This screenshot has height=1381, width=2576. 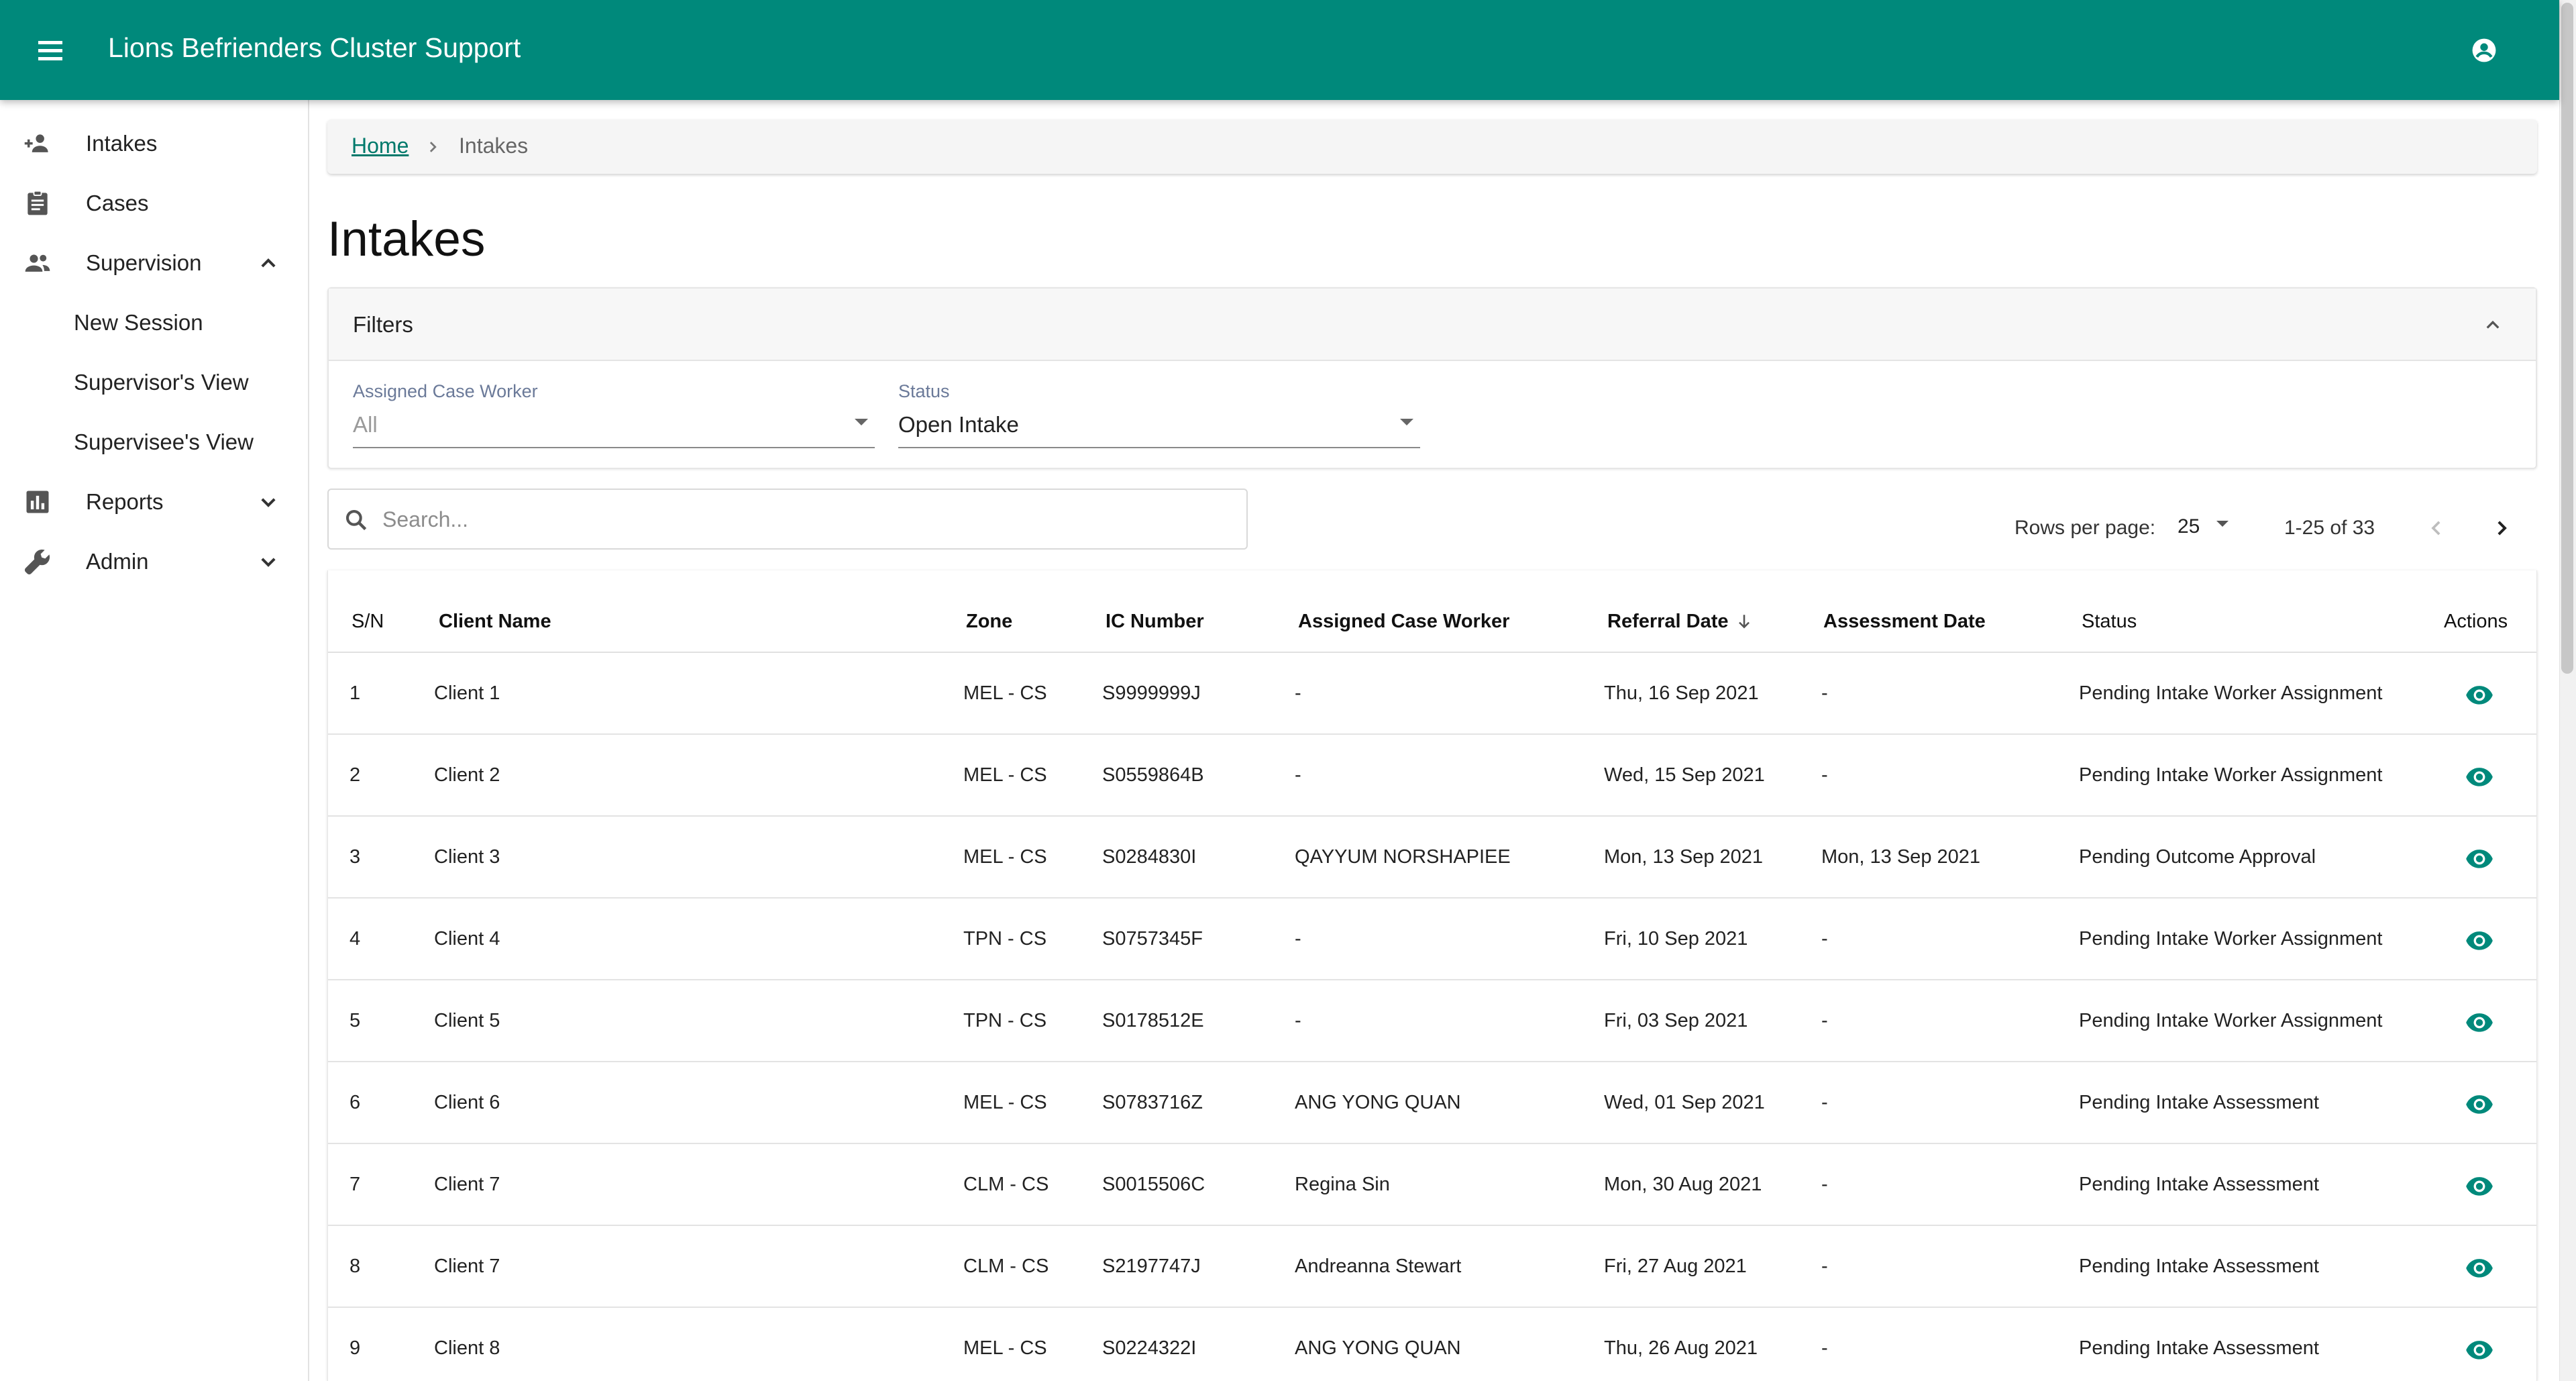 What do you see at coordinates (154, 263) in the screenshot?
I see `sidebar-item-supervision: Supervision` at bounding box center [154, 263].